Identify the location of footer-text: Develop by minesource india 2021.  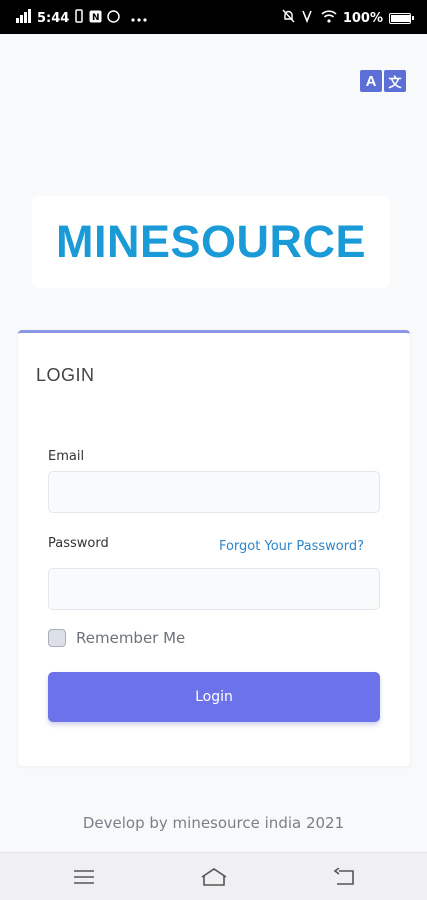
(213, 823).